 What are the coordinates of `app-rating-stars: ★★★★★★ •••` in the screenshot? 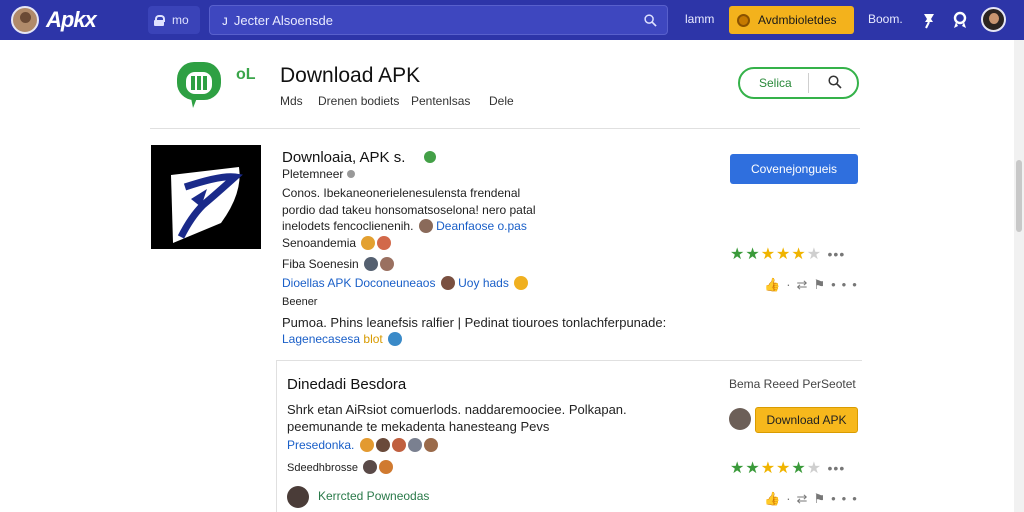 It's located at (787, 254).